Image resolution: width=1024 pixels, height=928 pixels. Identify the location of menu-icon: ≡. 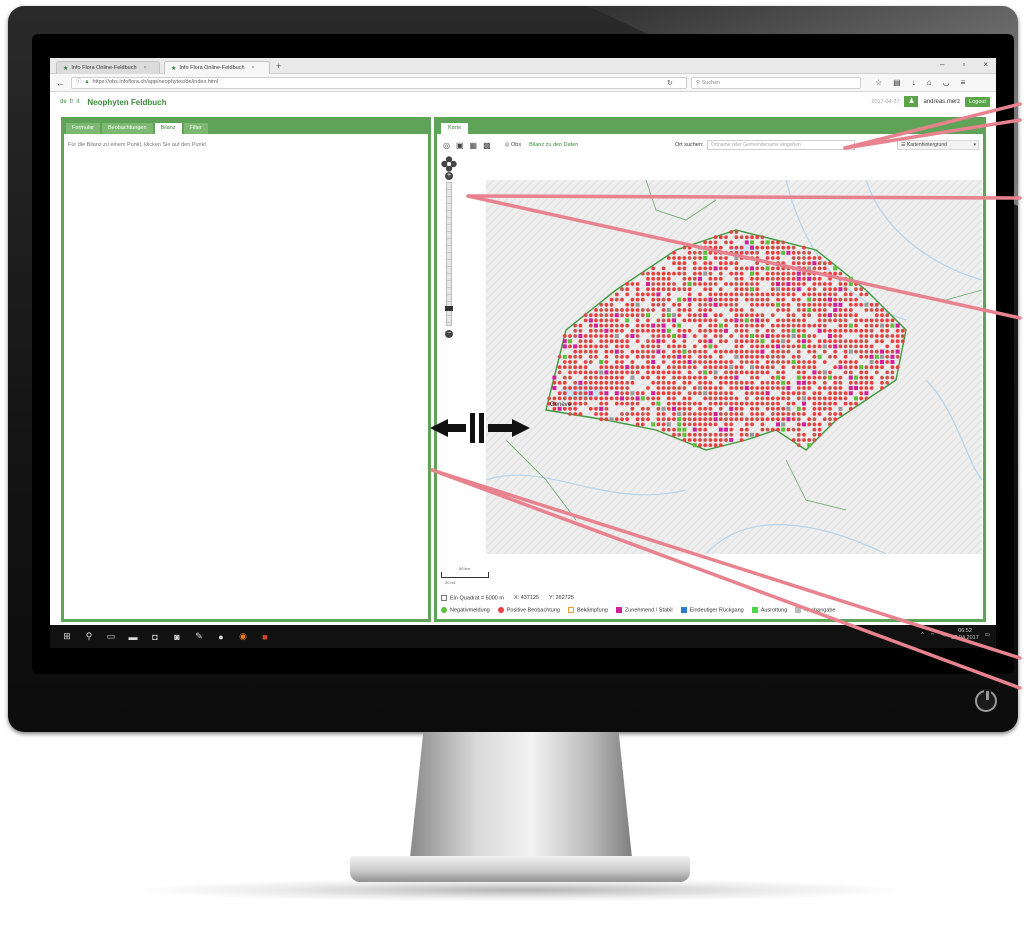
(963, 82).